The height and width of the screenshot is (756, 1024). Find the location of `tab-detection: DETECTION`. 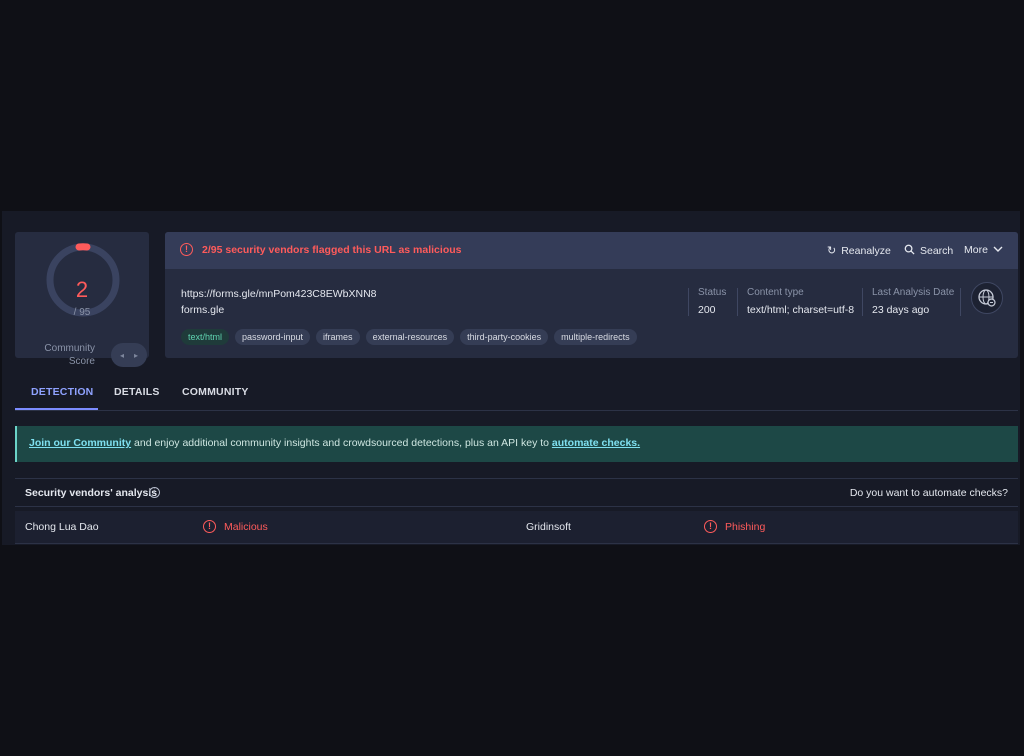

tab-detection: DETECTION is located at coordinates (62, 392).